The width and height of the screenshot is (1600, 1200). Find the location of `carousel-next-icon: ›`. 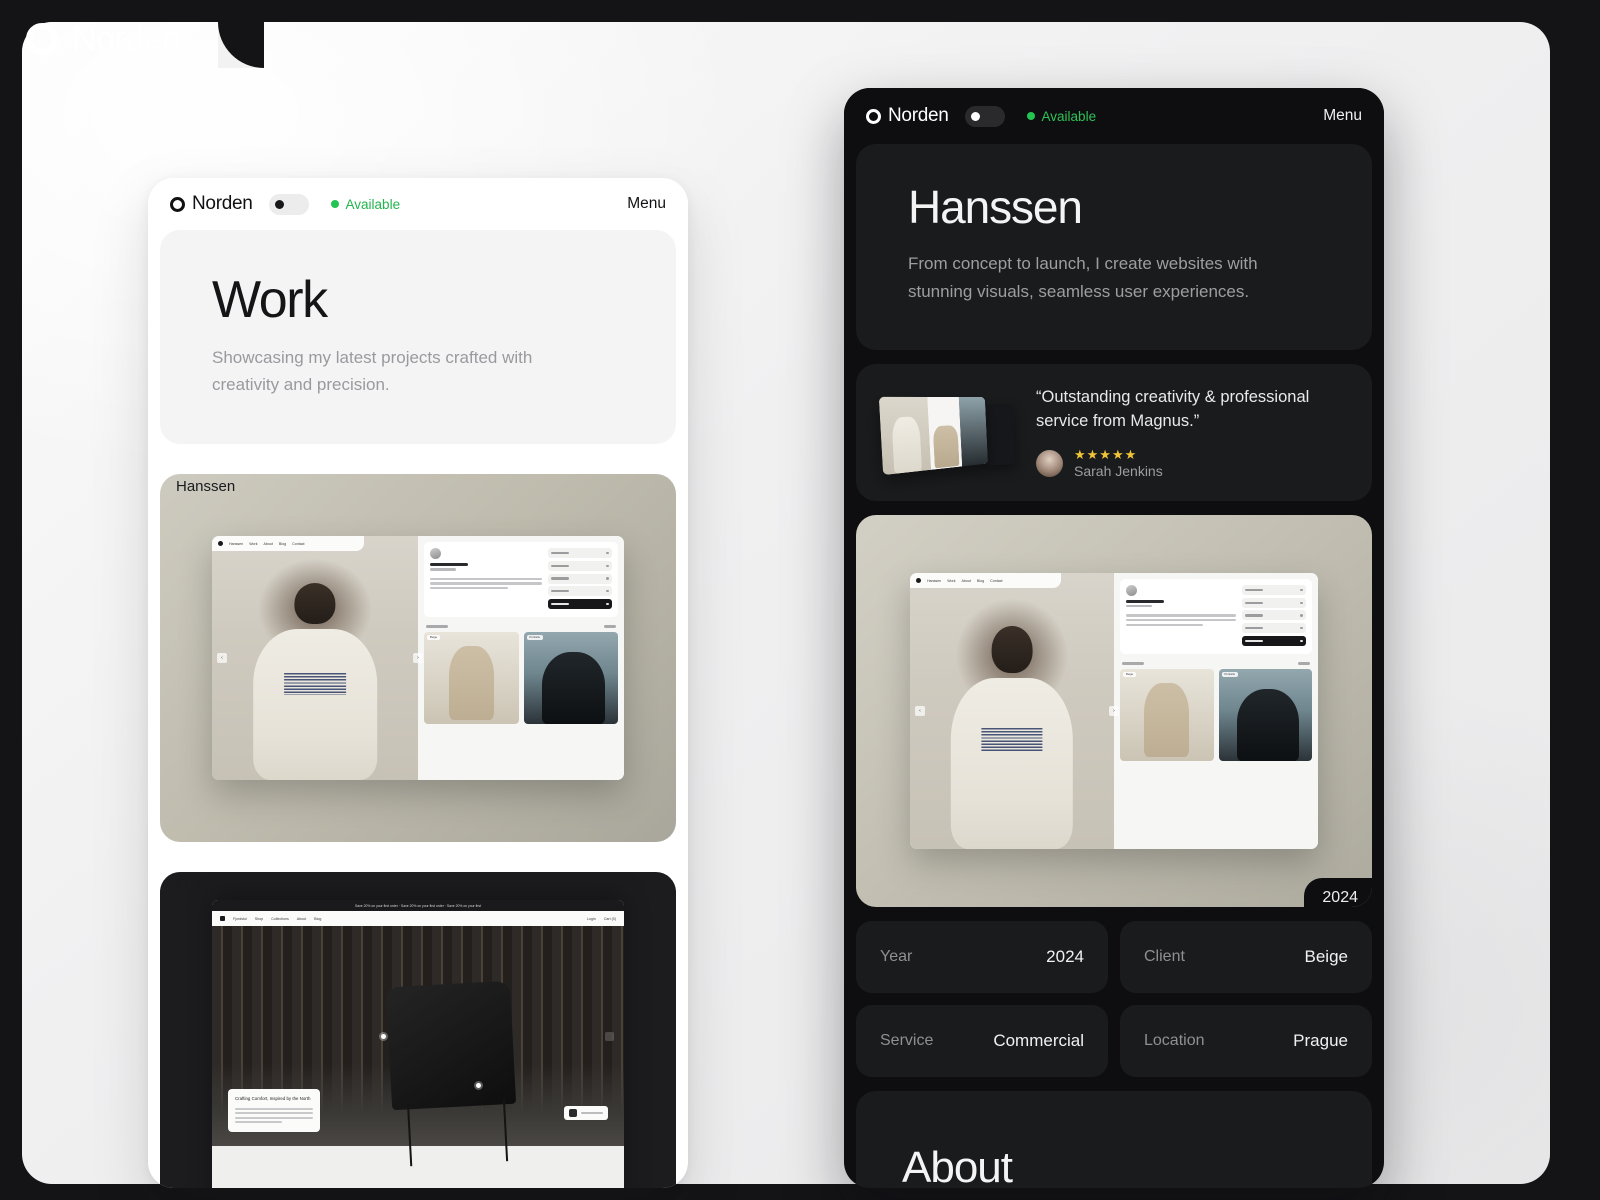

carousel-next-icon: › is located at coordinates (418, 658).